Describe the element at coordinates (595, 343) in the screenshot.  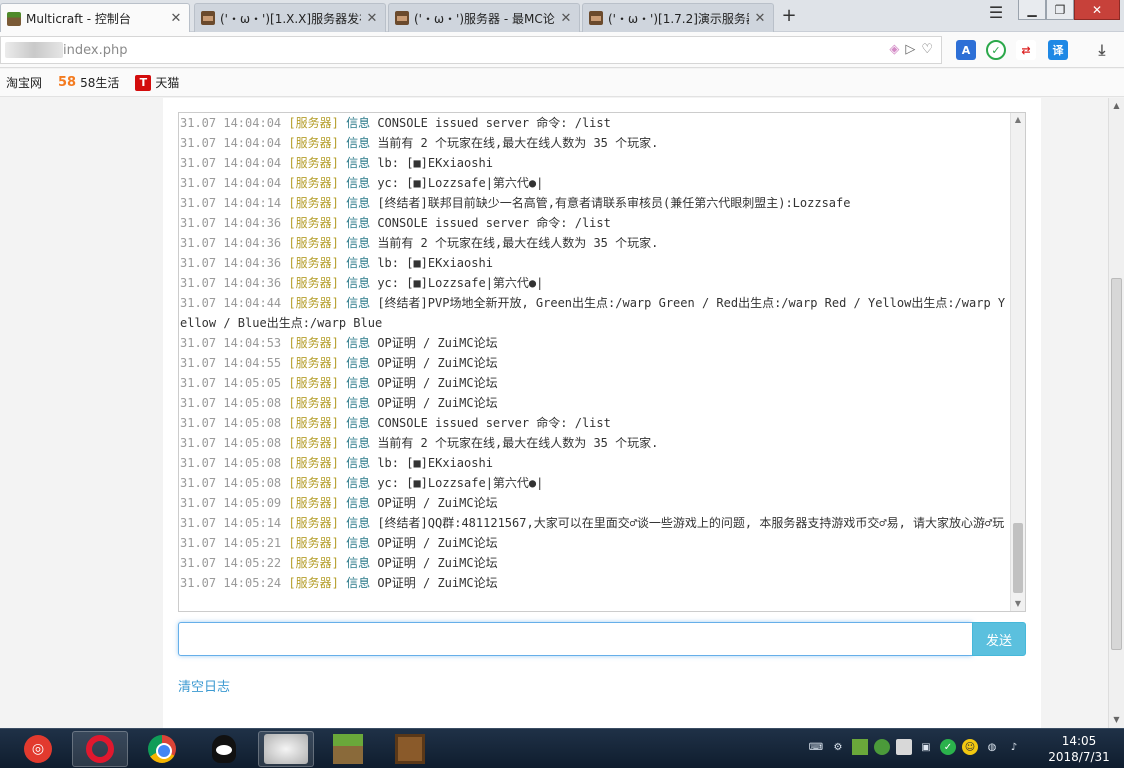
I see `console-log-line: 31.07 14:04:53 [服务器] 信息 OP证明 / ZuiMC论坛` at that location.